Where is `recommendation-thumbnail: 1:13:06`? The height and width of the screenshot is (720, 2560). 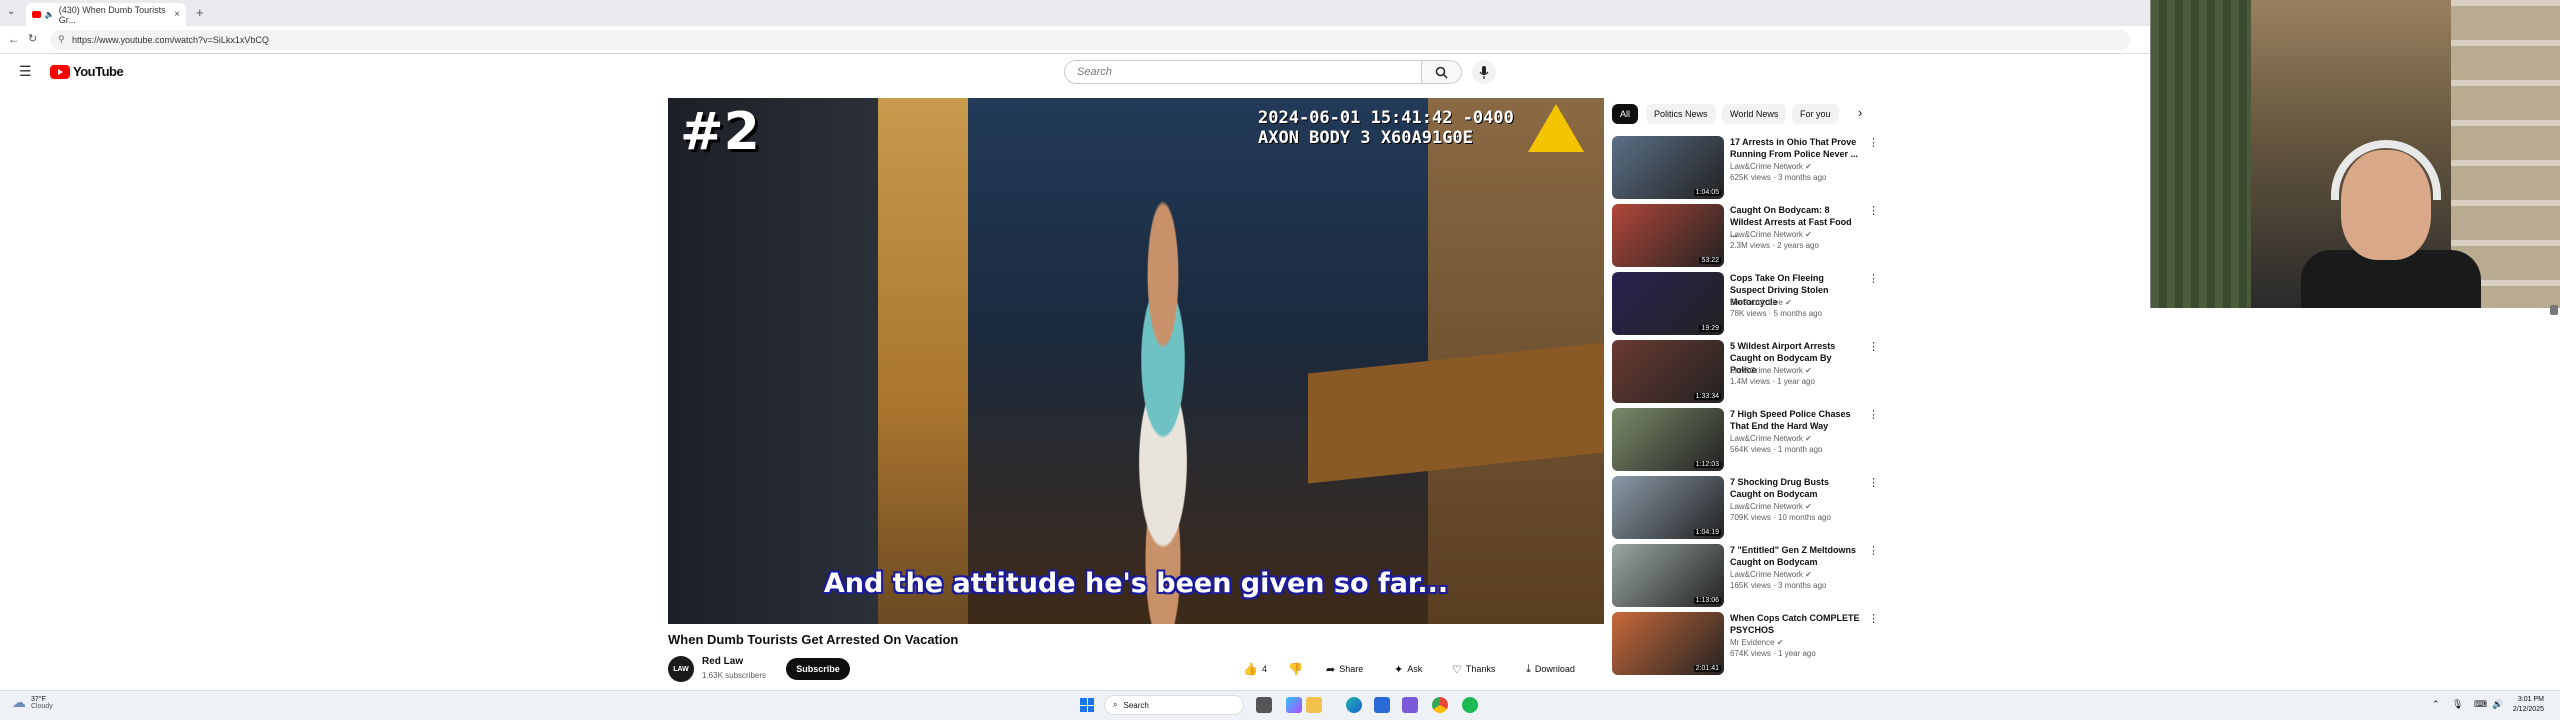 recommendation-thumbnail: 1:13:06 is located at coordinates (1668, 575).